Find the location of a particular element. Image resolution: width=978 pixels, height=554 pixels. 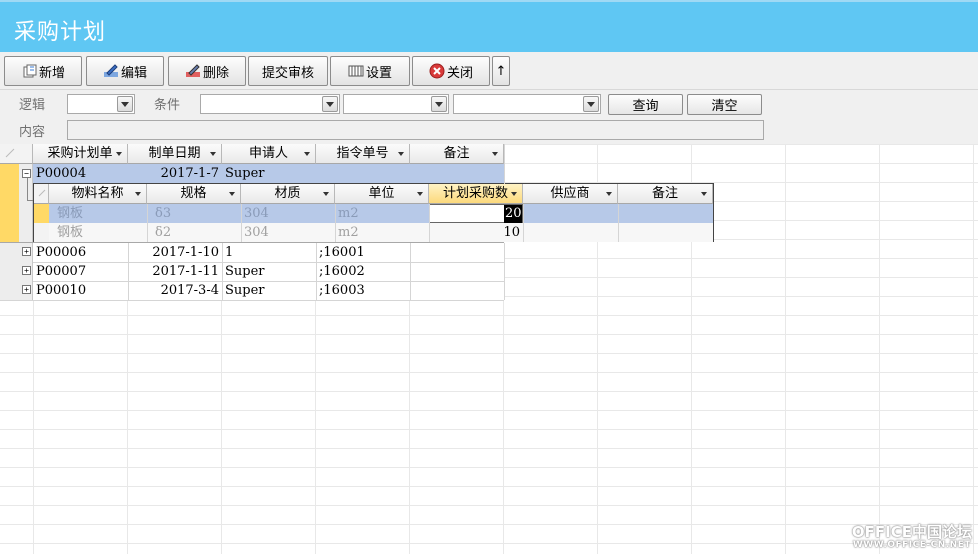

header-note-label: 备注 is located at coordinates (456, 153).